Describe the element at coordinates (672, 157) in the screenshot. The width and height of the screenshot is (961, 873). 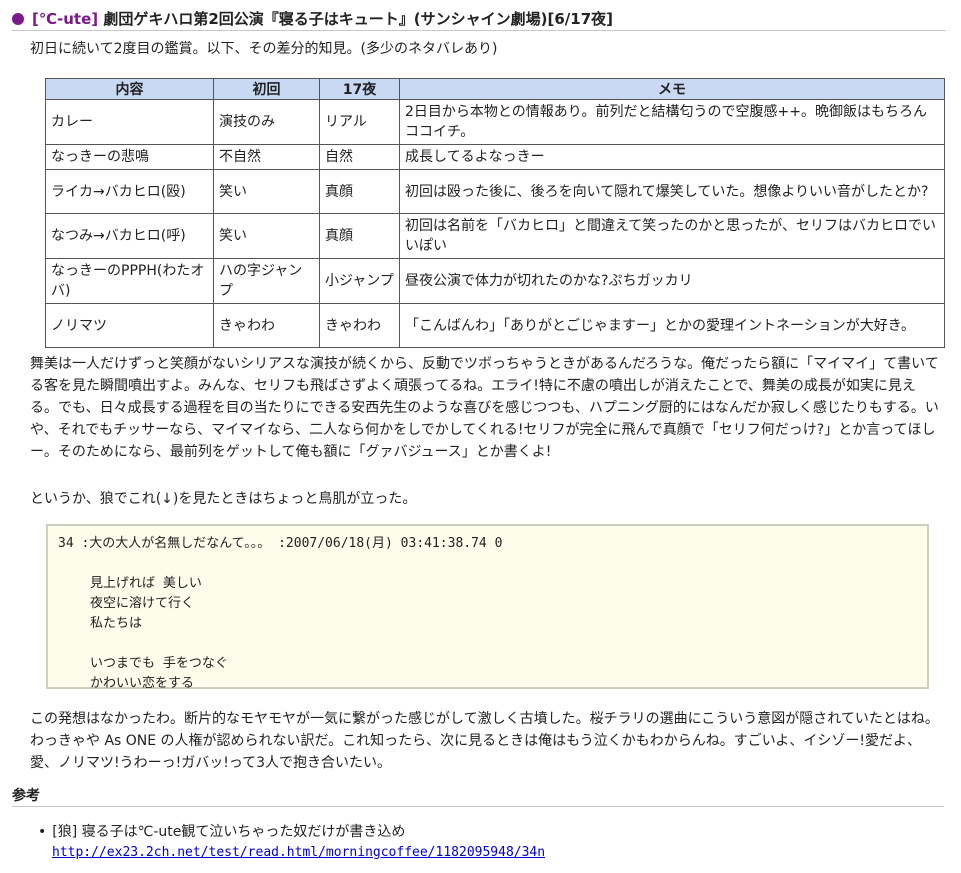
I see `cell-memo: 成長してるよなっきー` at that location.